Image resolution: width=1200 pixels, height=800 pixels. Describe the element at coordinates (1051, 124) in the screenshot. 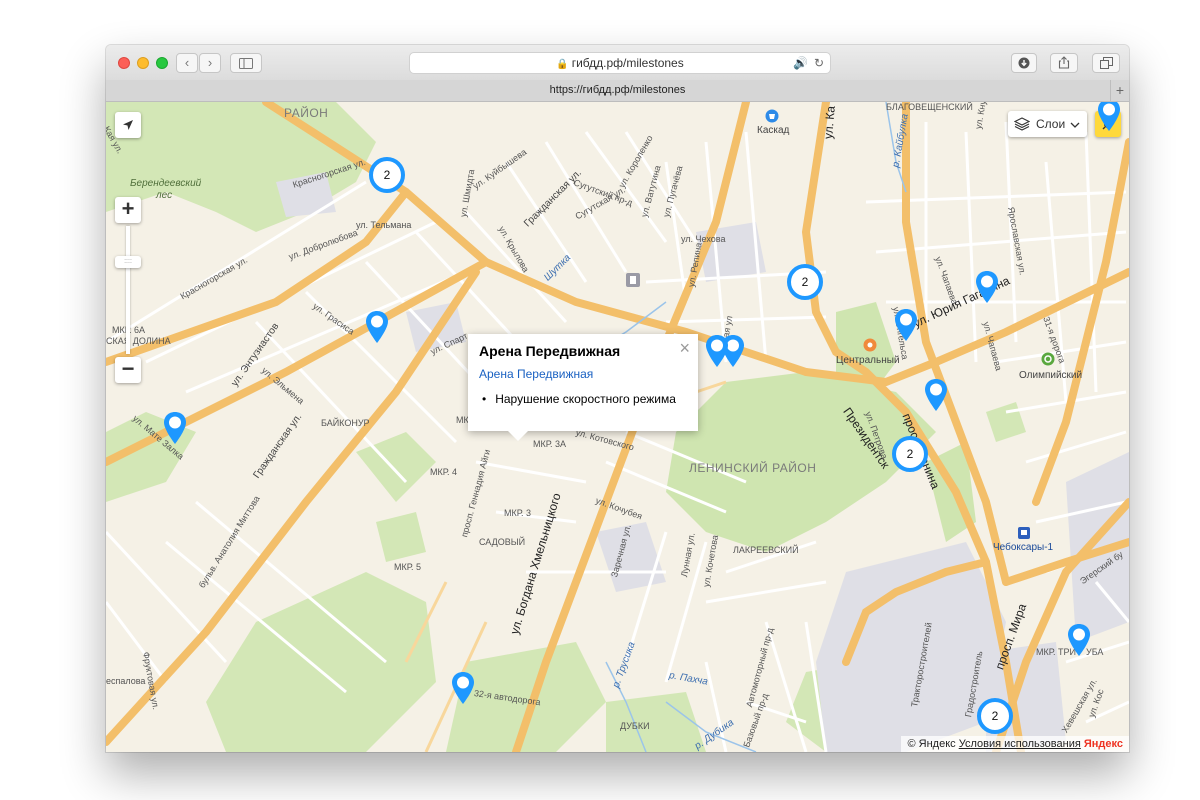

I see `layers-label: Слои` at that location.